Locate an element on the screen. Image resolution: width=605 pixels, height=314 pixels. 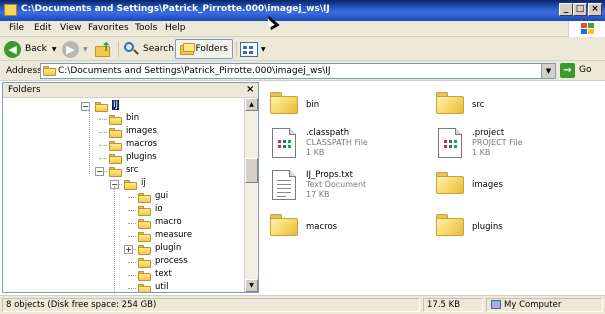
item-size: 1 KB is located at coordinates (481, 152).